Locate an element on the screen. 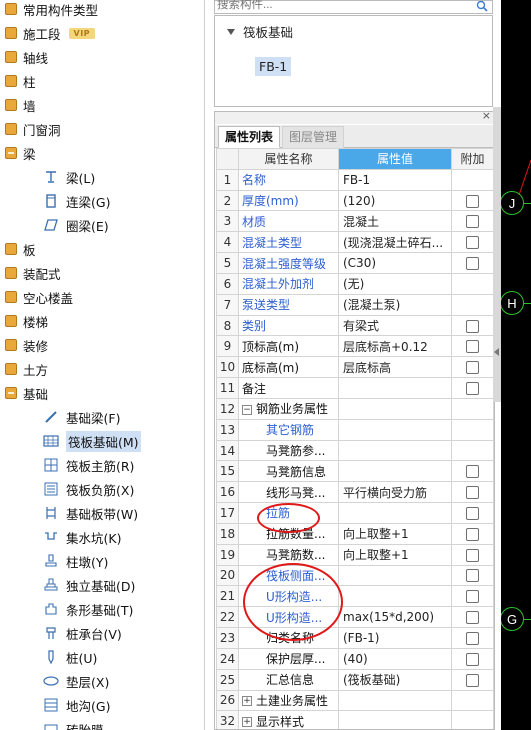 The height and width of the screenshot is (730, 531). property-value: 平行横向受力筋 is located at coordinates (395, 492).